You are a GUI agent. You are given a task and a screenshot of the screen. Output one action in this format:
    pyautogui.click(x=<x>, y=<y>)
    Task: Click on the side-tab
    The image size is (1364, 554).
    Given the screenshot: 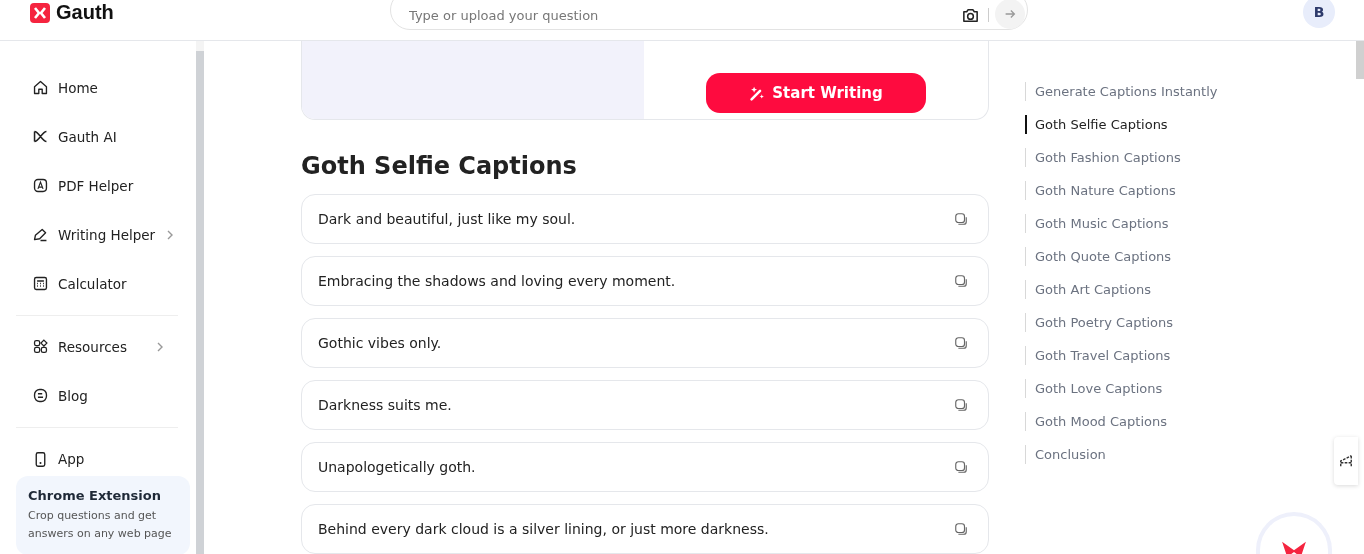 What is the action you would take?
    pyautogui.click(x=1346, y=461)
    